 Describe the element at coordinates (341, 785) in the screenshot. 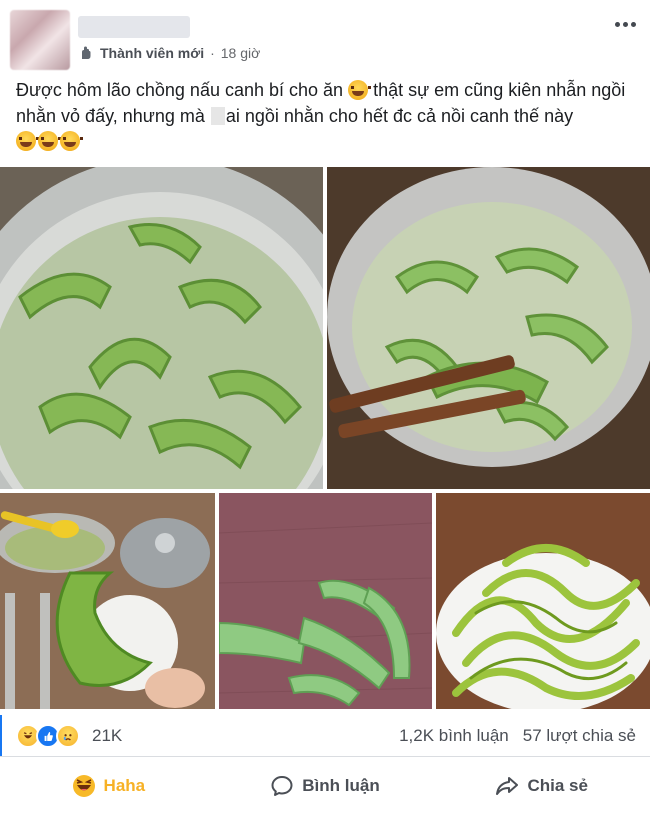

I see `comment-label: Bình luận` at that location.